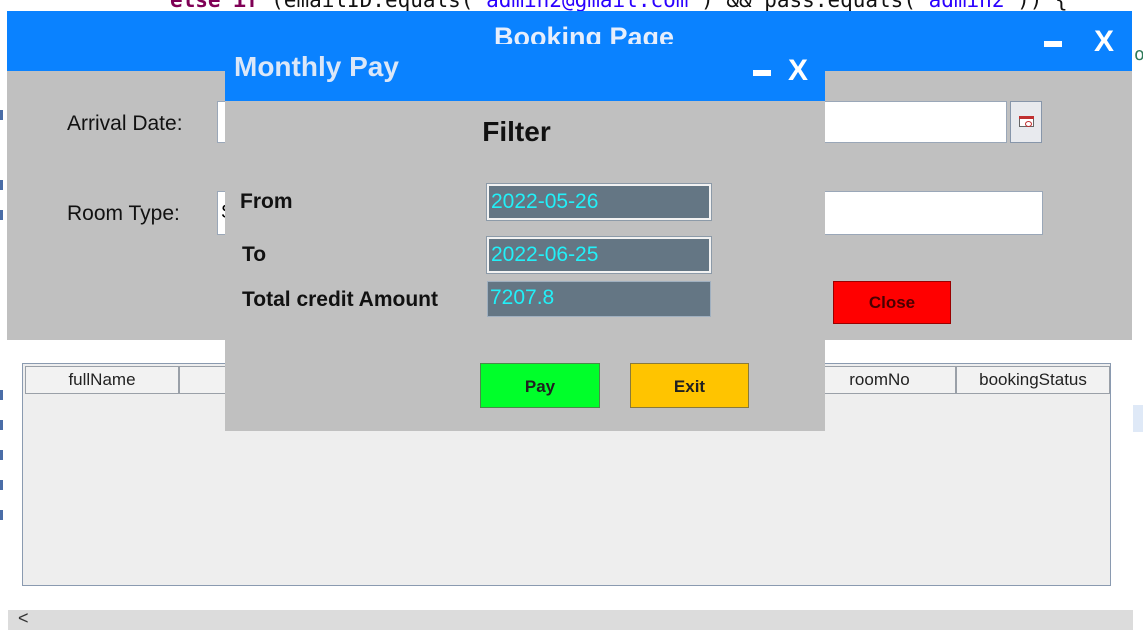 Image resolution: width=1143 pixels, height=634 pixels. Describe the element at coordinates (316, 66) in the screenshot. I see `dialog-title: Monthly Pay` at that location.